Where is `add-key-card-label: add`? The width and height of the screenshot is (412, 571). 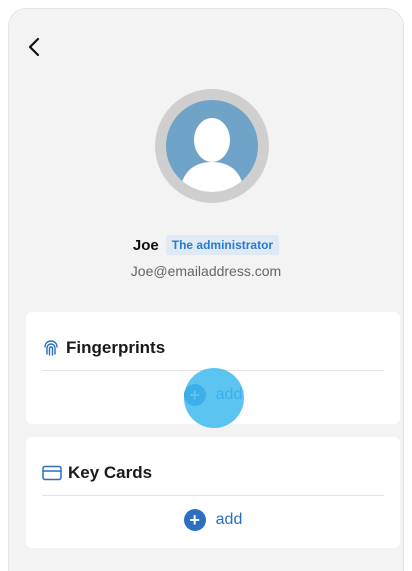 add-key-card-label: add is located at coordinates (229, 519).